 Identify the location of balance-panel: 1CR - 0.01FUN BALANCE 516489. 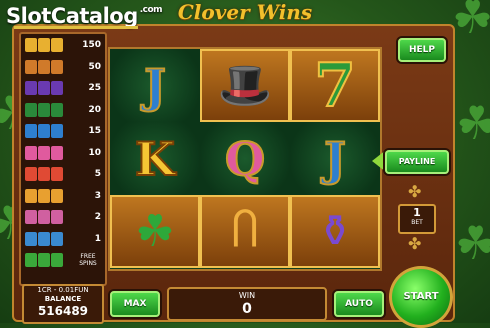
(63, 304).